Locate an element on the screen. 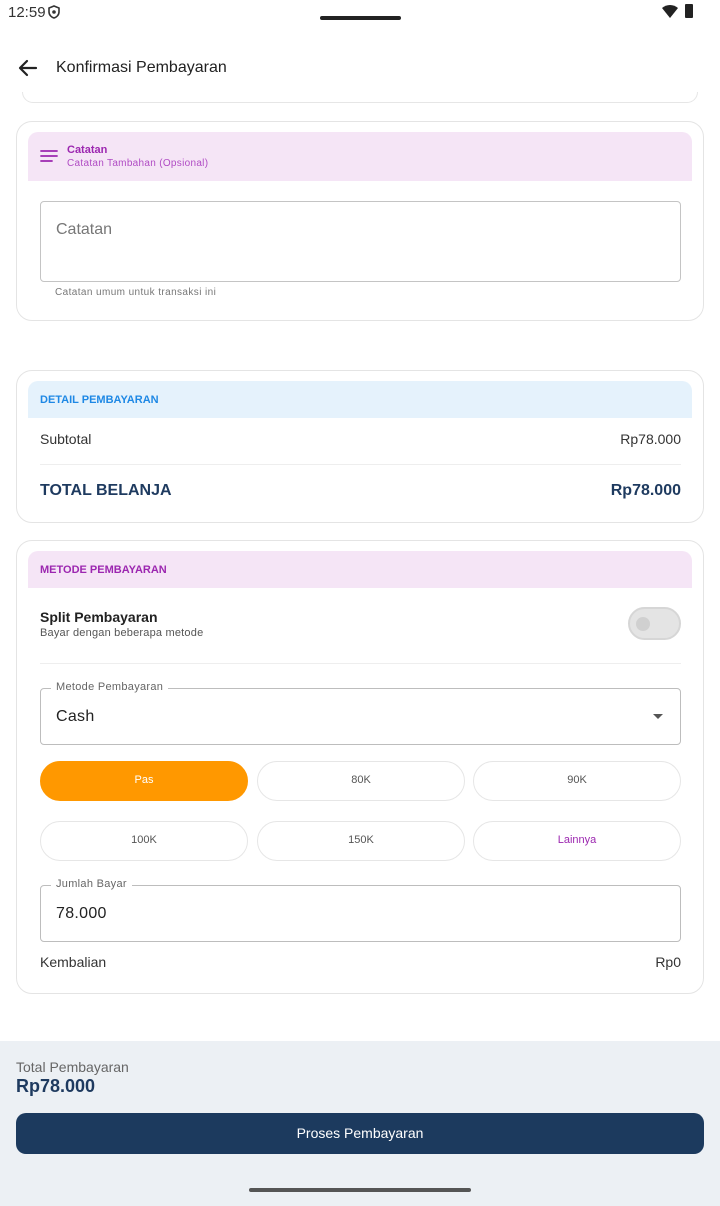  footer-total-value: Rp78.000 is located at coordinates (56, 1086).